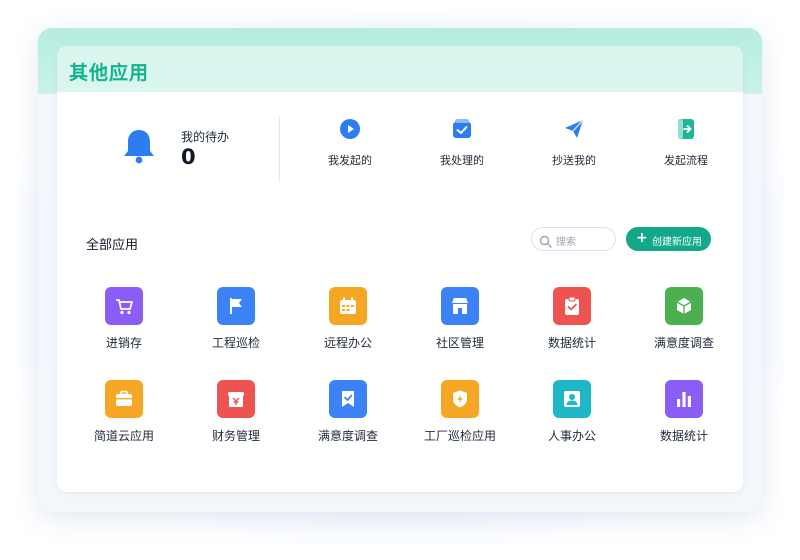 The width and height of the screenshot is (800, 560). Describe the element at coordinates (459, 436) in the screenshot. I see `app-label: 工厂巡检应用` at that location.